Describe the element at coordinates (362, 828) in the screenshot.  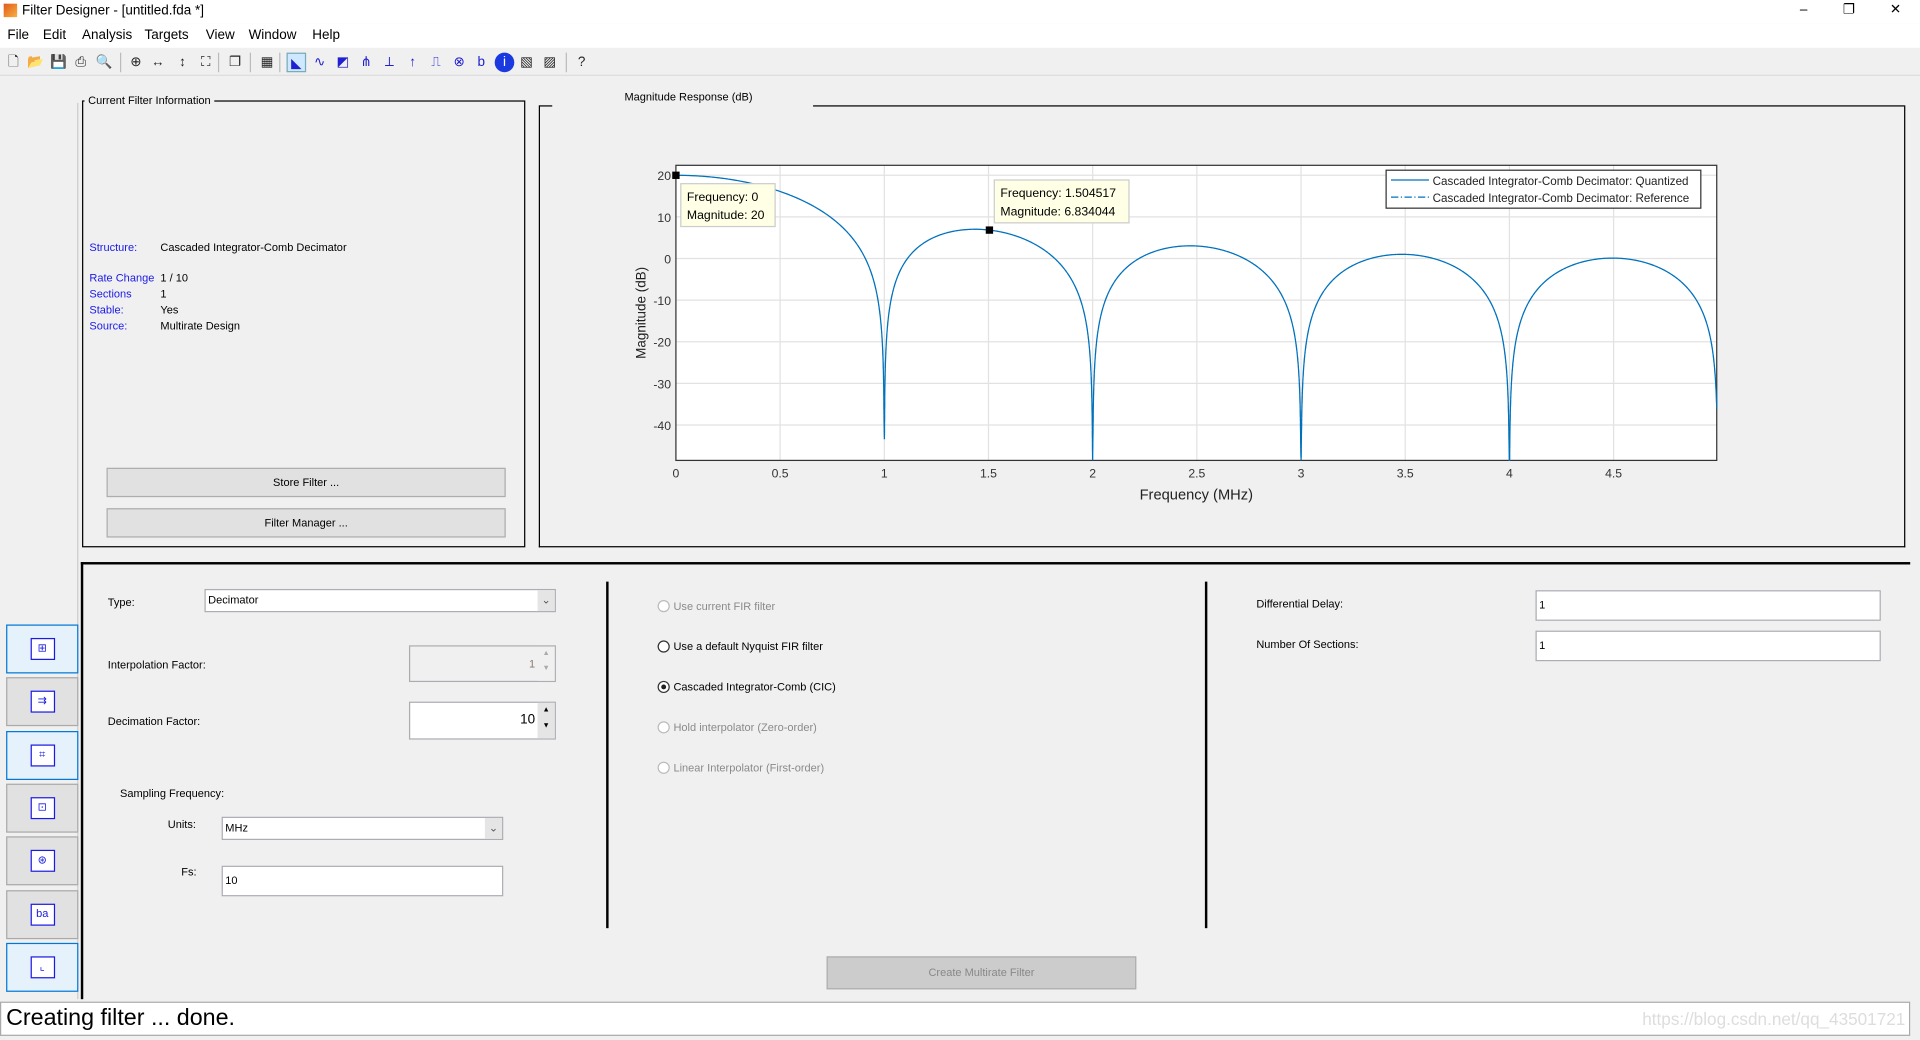
I see `units-dropdown: MHz ⌄` at that location.